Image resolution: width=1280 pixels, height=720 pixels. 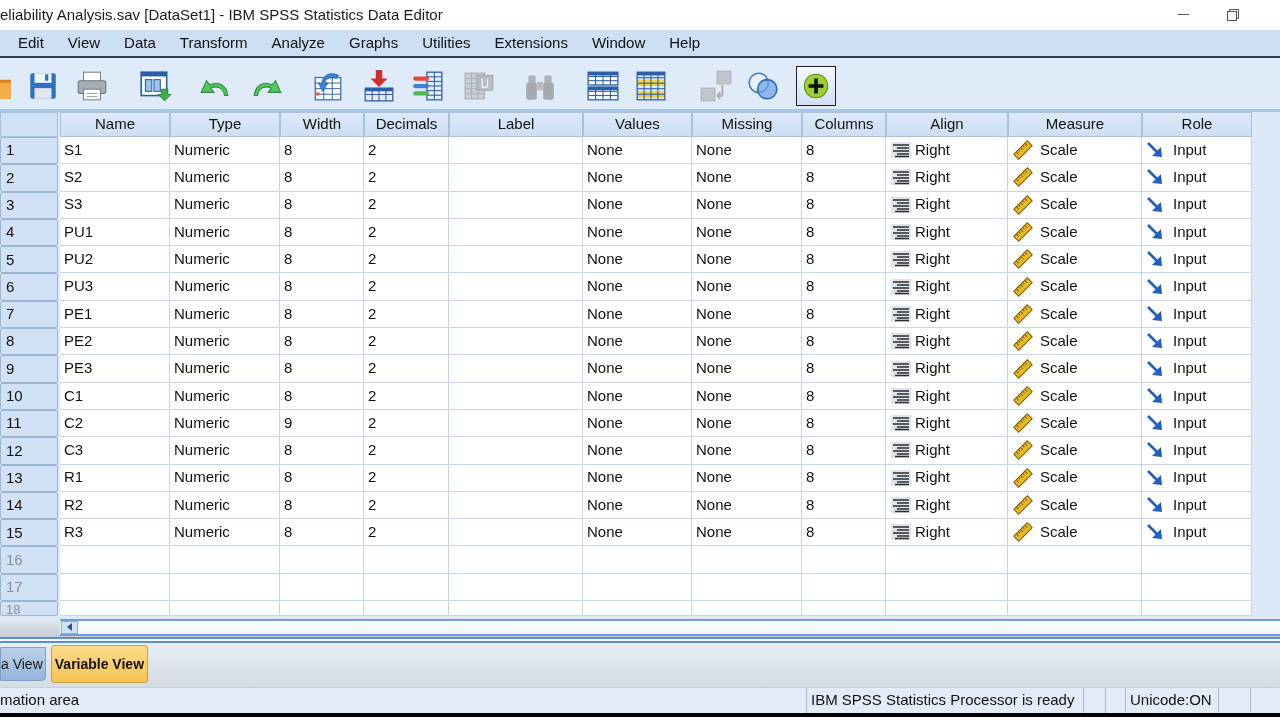 I want to click on table-cell: PE1, so click(x=115, y=314).